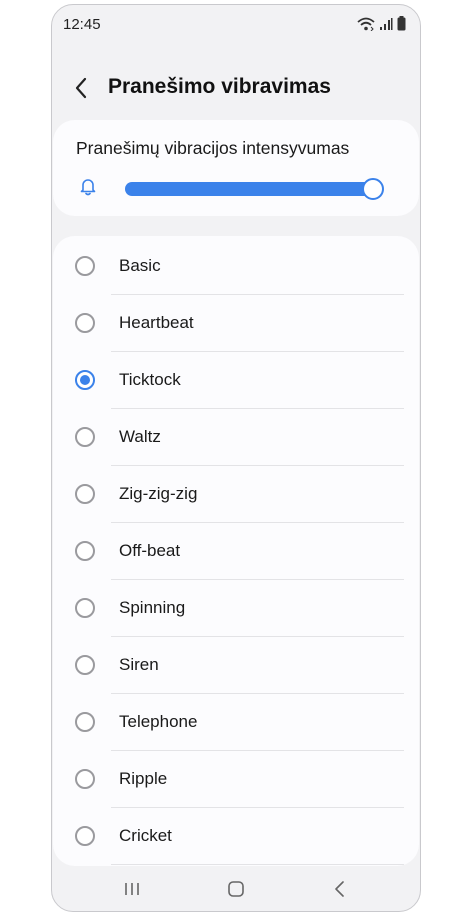  What do you see at coordinates (236, 437) in the screenshot?
I see `list-item-waltz: Waltz` at bounding box center [236, 437].